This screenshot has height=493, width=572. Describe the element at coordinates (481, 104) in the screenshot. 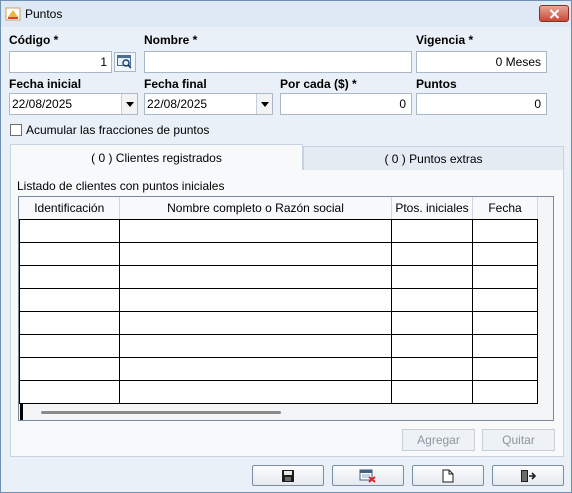

I see `puntos-field: 0` at that location.